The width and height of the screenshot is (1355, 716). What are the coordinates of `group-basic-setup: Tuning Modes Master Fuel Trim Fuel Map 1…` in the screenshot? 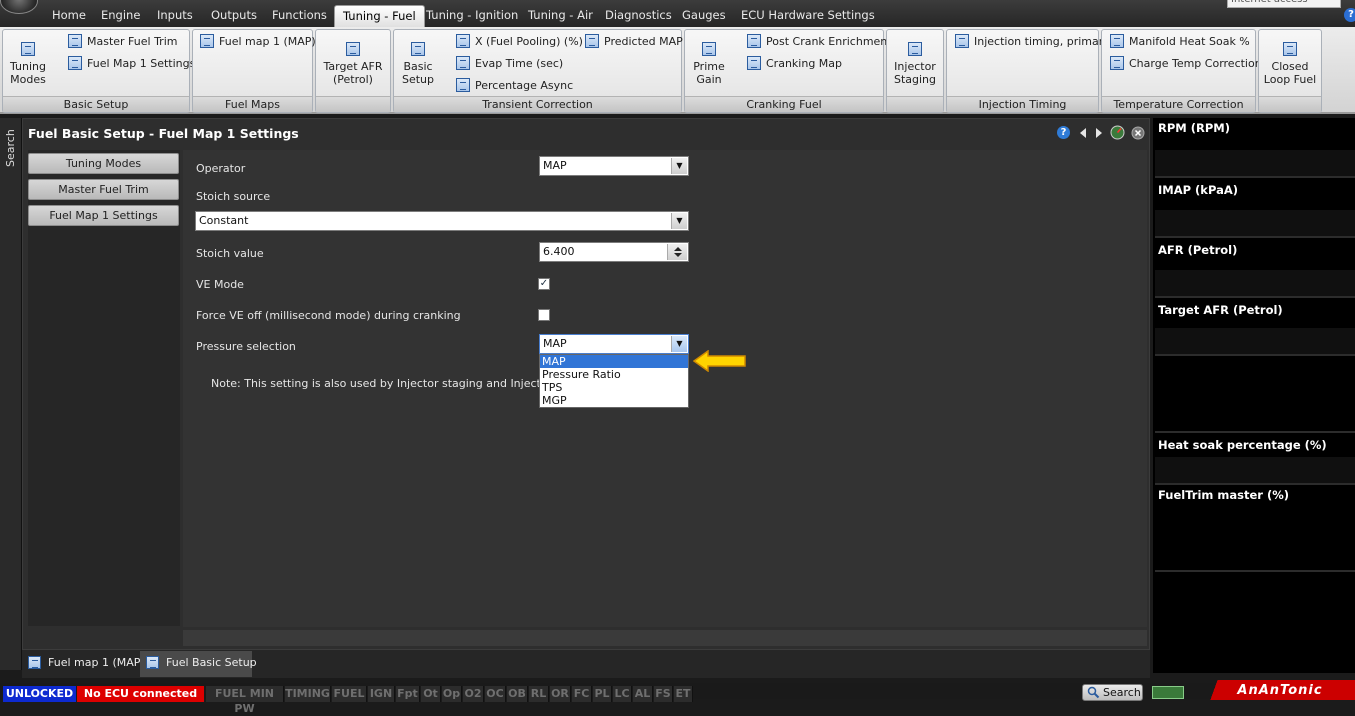 It's located at (98, 71).